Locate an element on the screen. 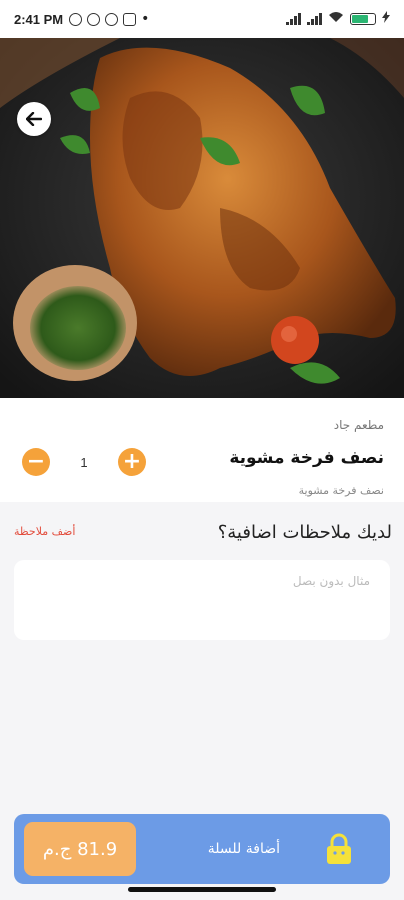 The width and height of the screenshot is (404, 900). wifi-icon is located at coordinates (336, 19).